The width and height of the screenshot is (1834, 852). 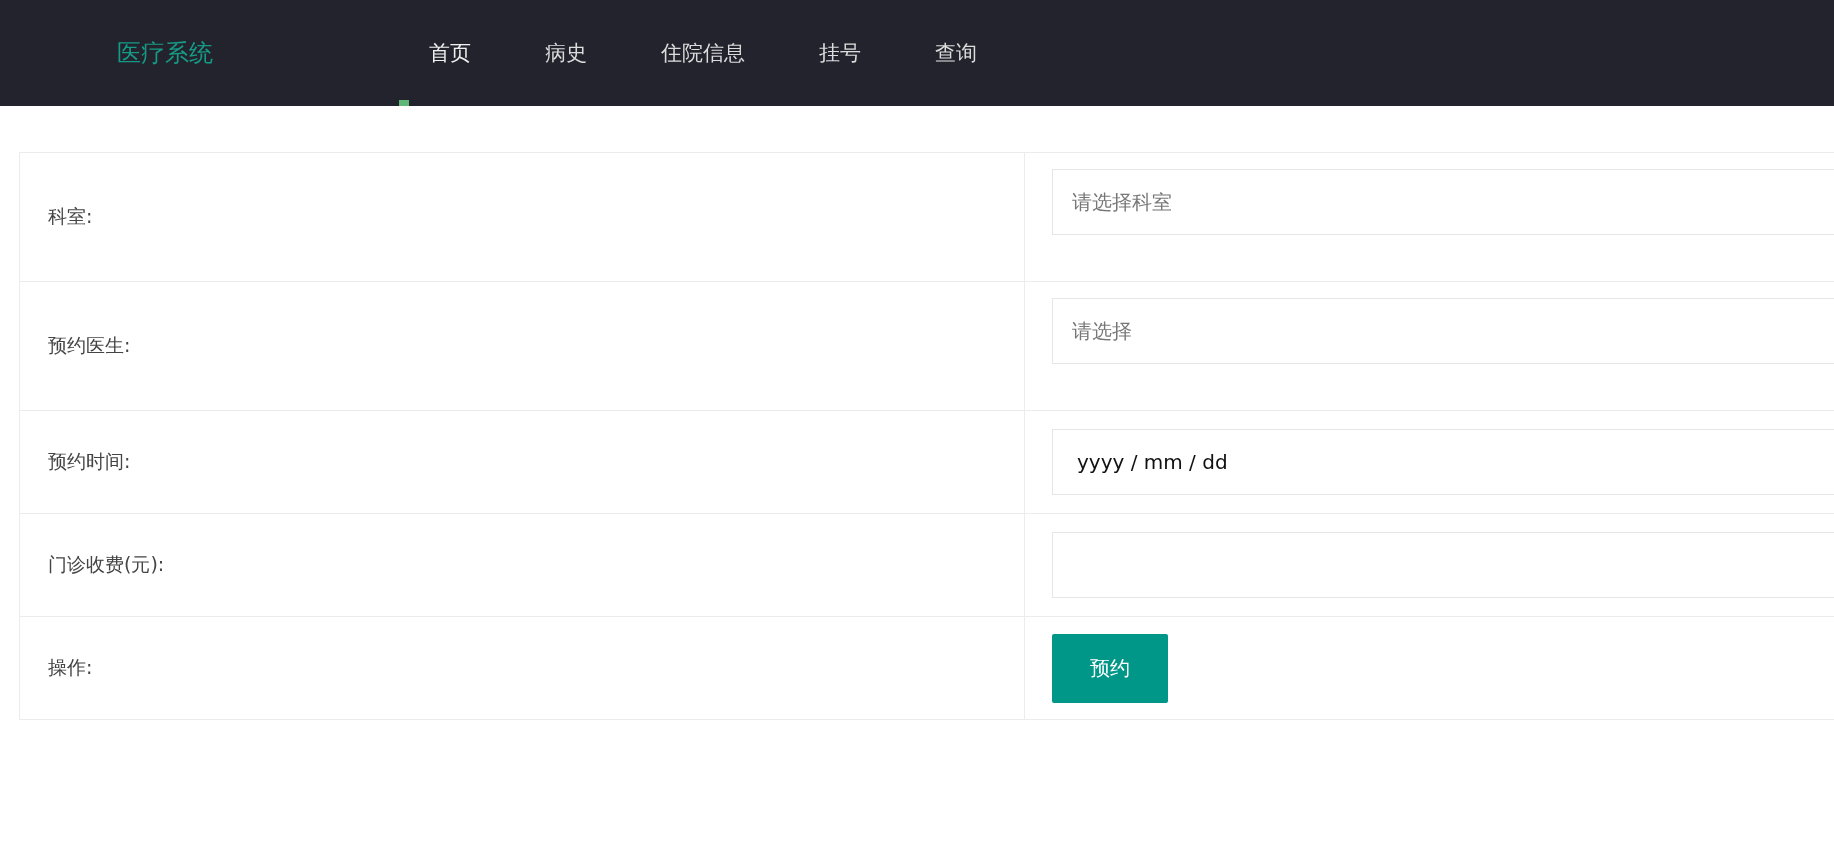 What do you see at coordinates (566, 53) in the screenshot?
I see `nav-tab: 病史` at bounding box center [566, 53].